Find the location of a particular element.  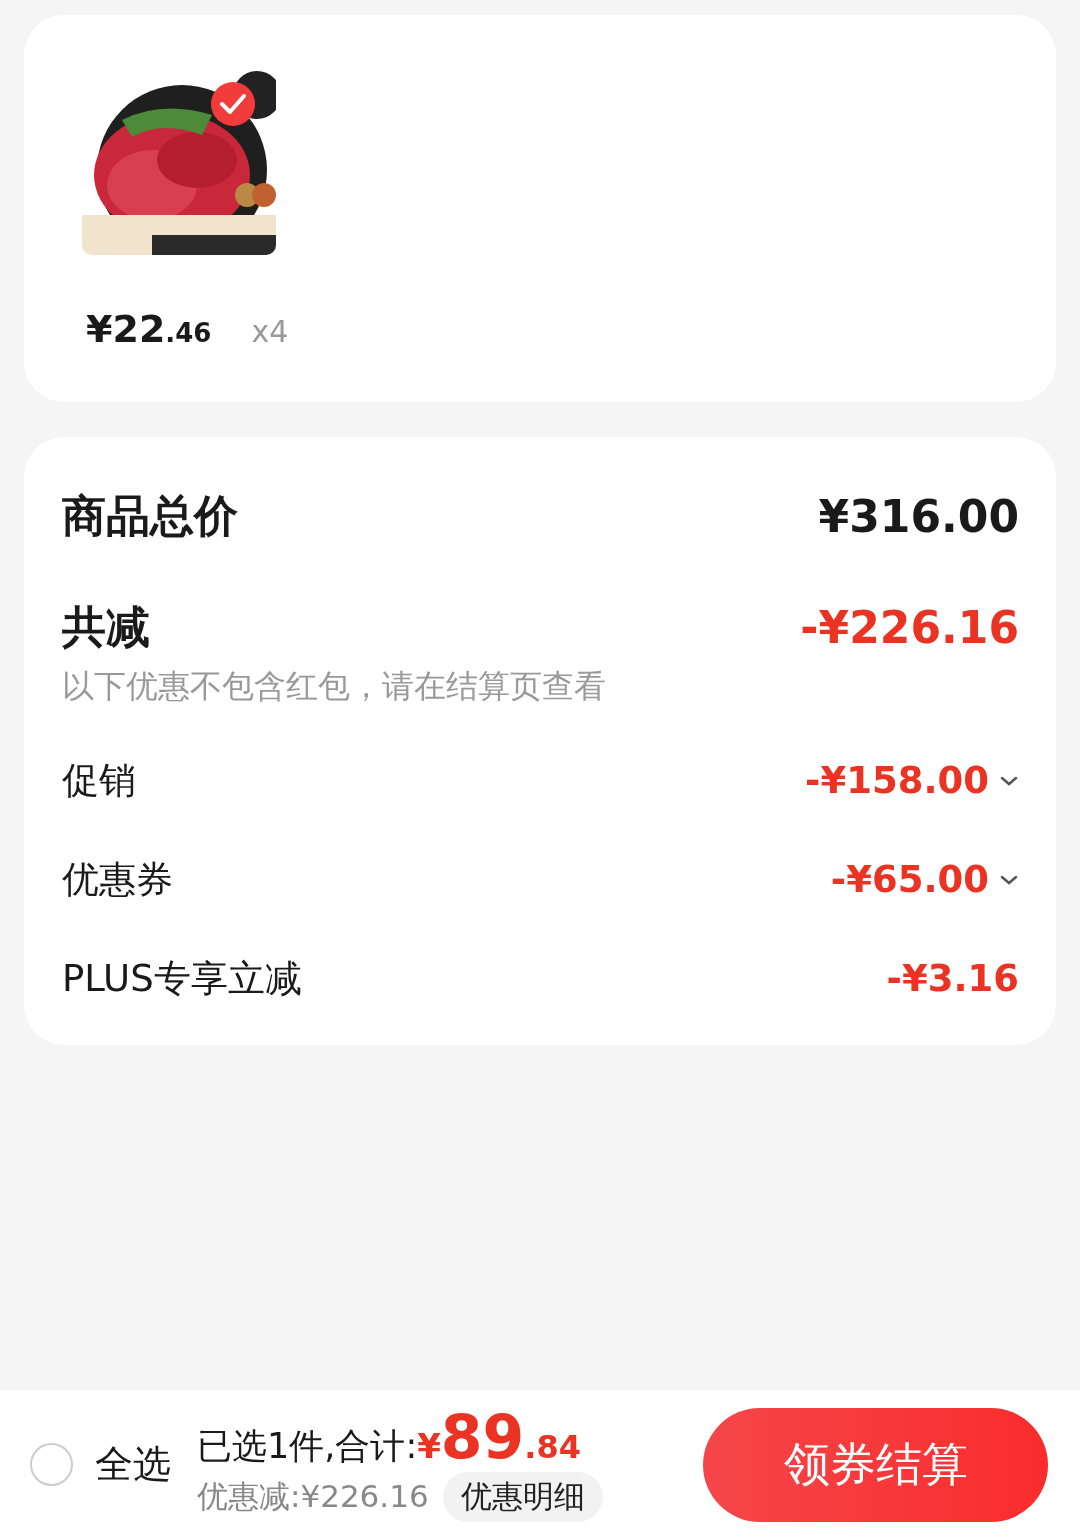

select-all-label: 全选 is located at coordinates (133, 1464).